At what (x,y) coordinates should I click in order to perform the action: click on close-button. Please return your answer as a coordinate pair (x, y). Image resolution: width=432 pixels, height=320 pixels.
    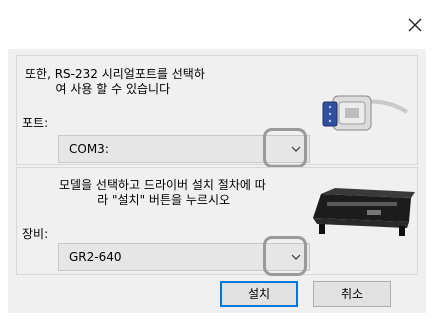
    Looking at the image, I should click on (415, 25).